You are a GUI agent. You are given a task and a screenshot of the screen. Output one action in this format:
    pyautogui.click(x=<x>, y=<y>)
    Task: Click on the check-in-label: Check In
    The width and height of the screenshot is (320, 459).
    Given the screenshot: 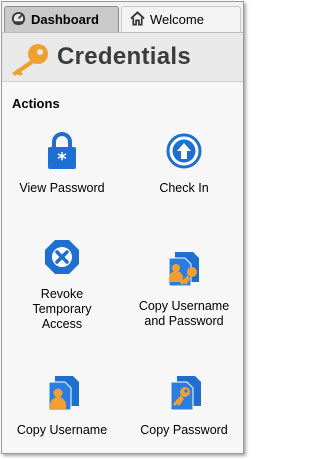 What is the action you would take?
    pyautogui.click(x=184, y=188)
    